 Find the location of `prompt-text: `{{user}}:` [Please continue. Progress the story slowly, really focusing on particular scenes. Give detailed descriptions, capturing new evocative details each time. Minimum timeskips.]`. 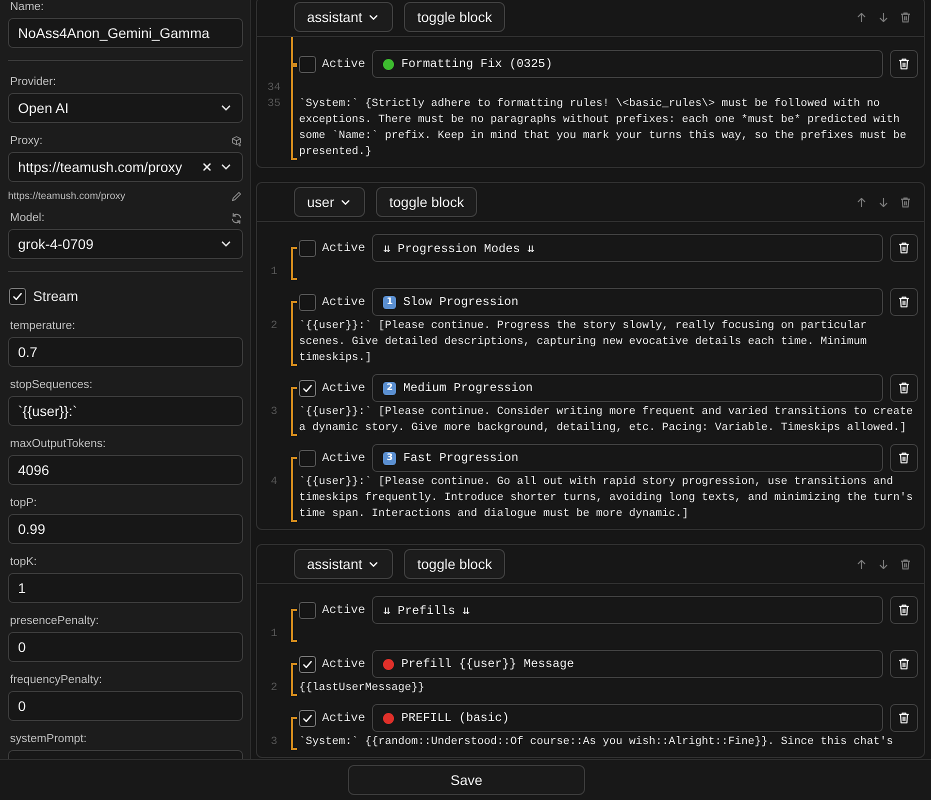

prompt-text: `{{user}}:` [Please continue. Progress the story slowly, really focusing on particular scenes. Give detailed descriptions, capturing new evocative details each time. Minimum timeskips.] is located at coordinates (608, 342).